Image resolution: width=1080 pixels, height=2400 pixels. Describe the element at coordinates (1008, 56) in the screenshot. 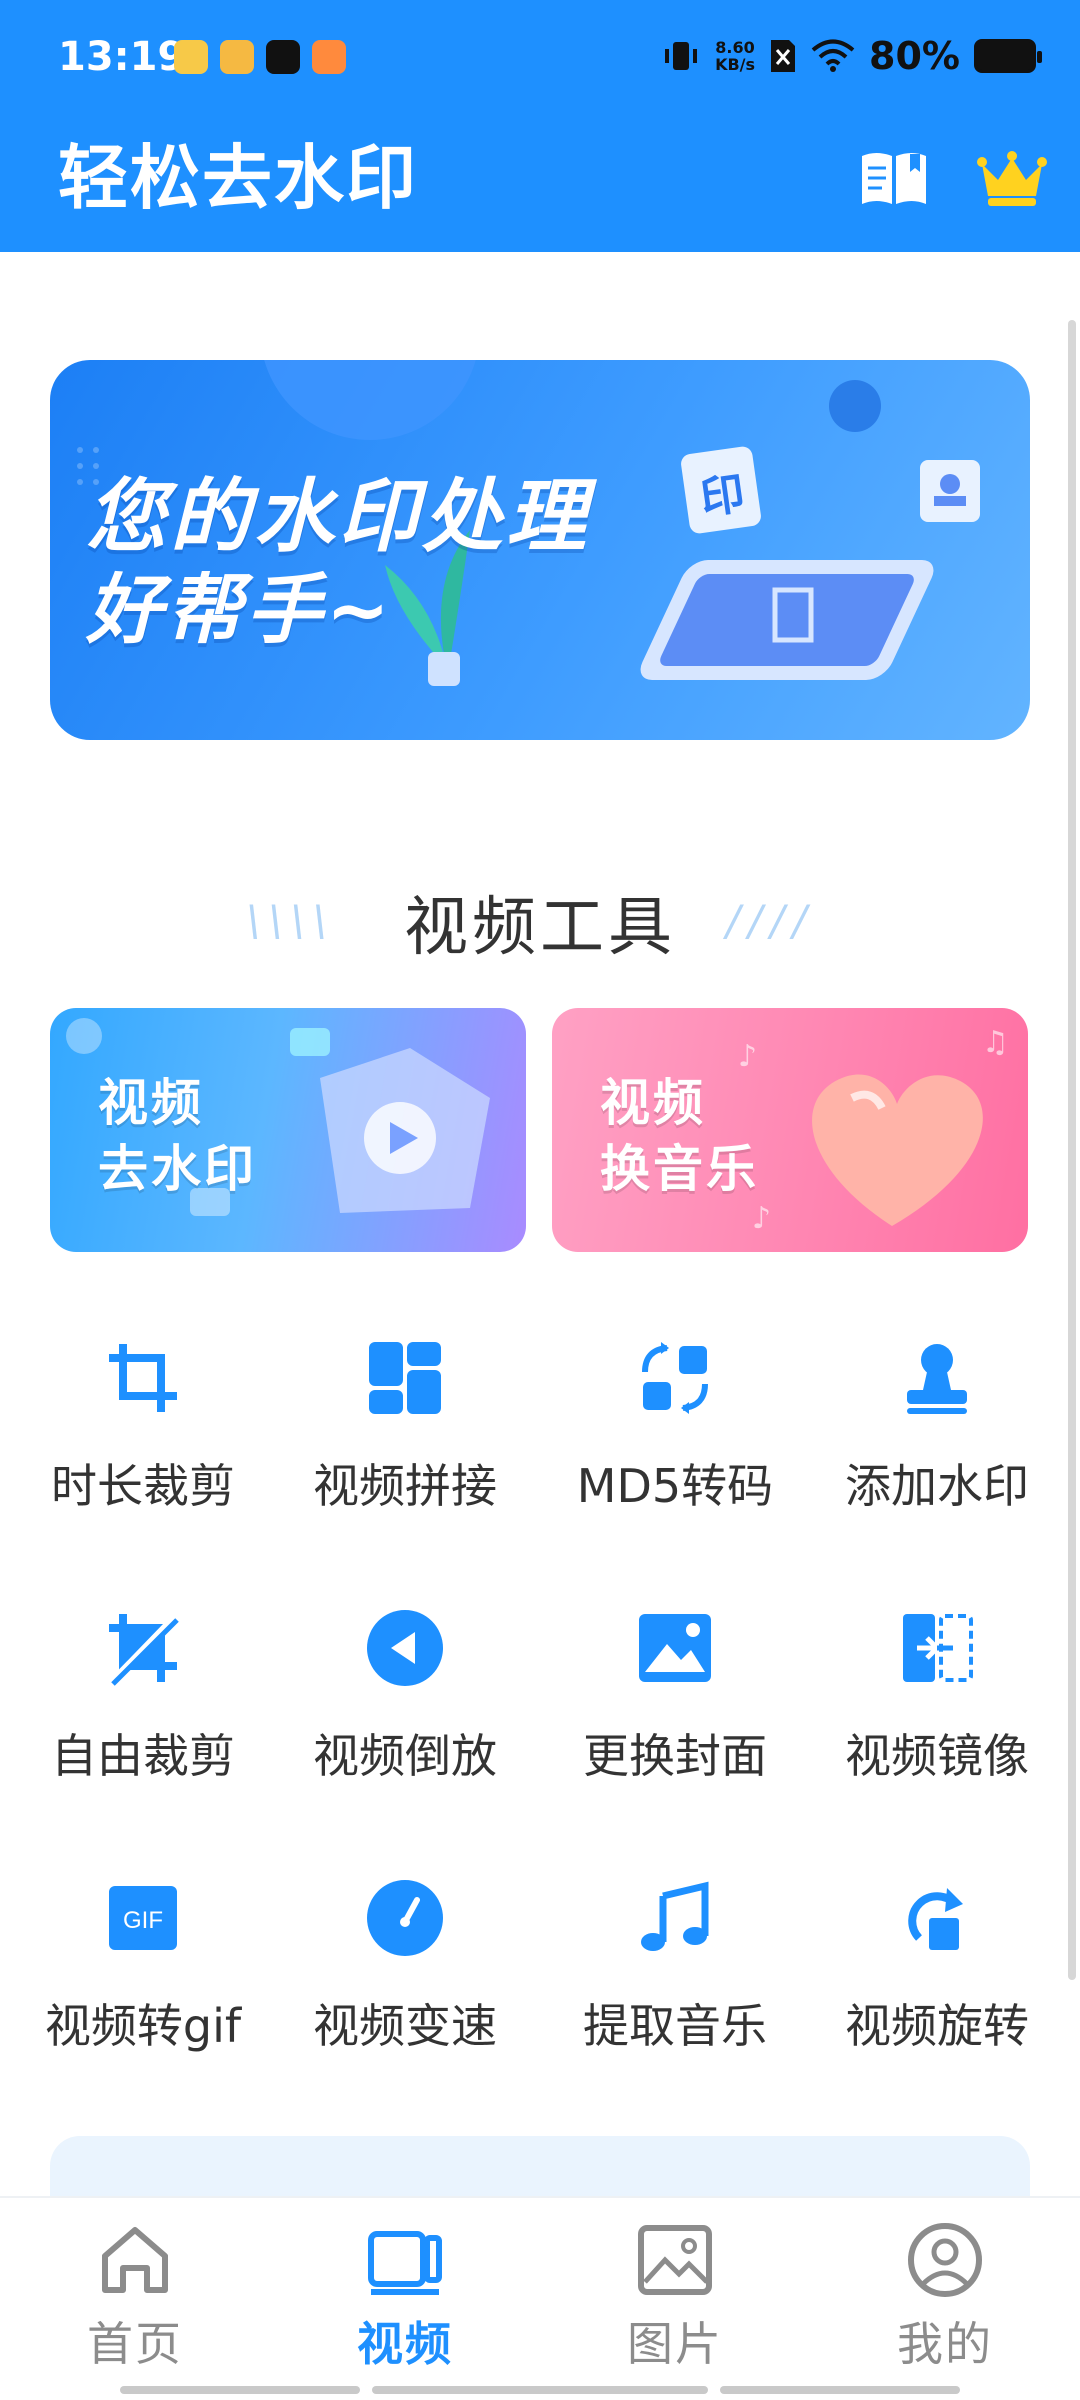

I see `battery-icon` at that location.